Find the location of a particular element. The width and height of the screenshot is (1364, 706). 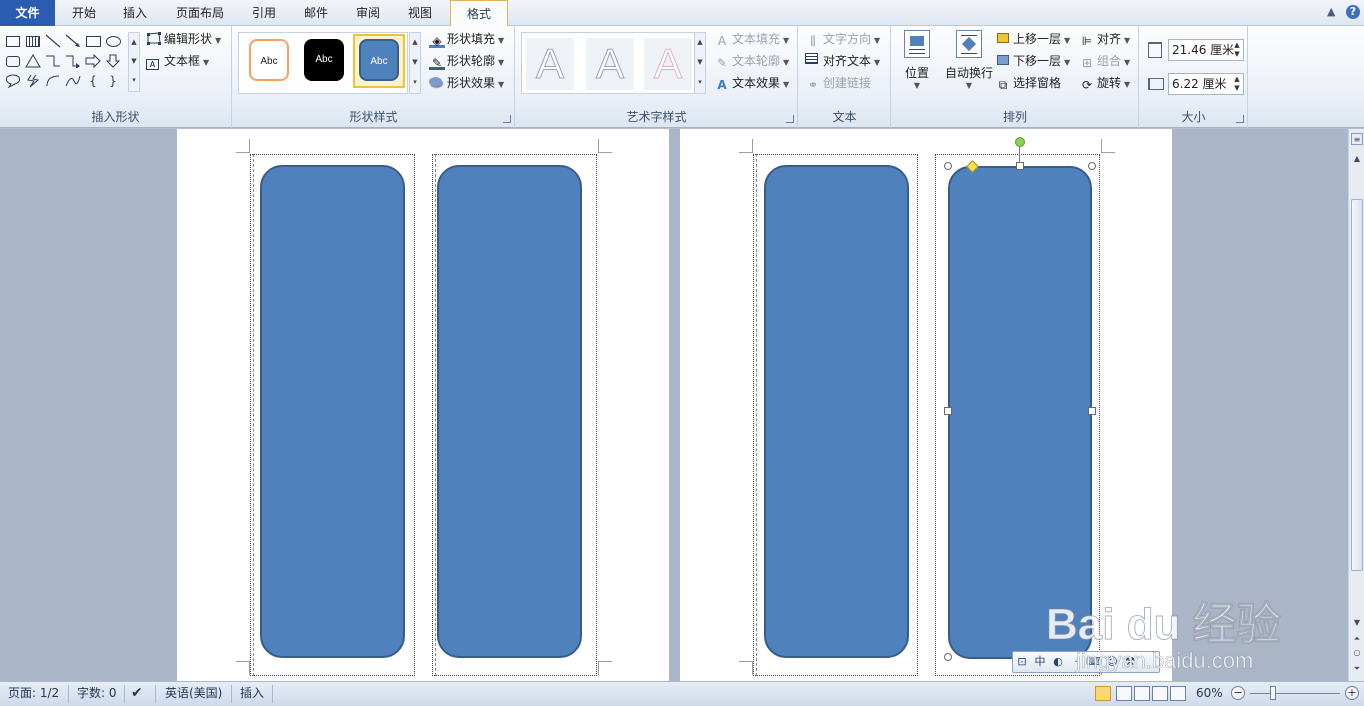

text-box-button: A 文本框 ▼ is located at coordinates (177, 61).